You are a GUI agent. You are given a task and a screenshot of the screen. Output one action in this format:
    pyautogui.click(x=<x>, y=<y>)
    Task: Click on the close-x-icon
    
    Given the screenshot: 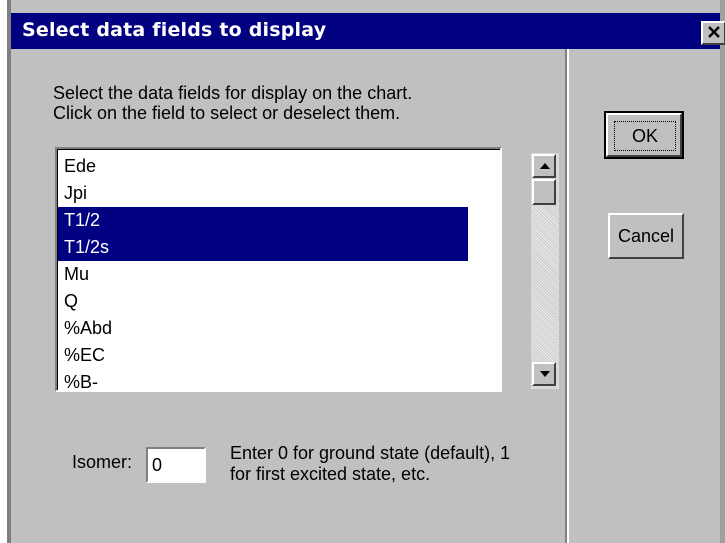 What is the action you would take?
    pyautogui.click(x=714, y=32)
    